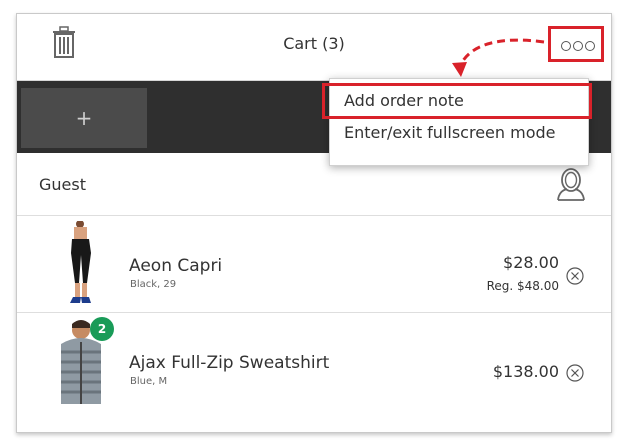 Image resolution: width=625 pixels, height=446 pixels. I want to click on menu-item-label: Add order note, so click(404, 100).